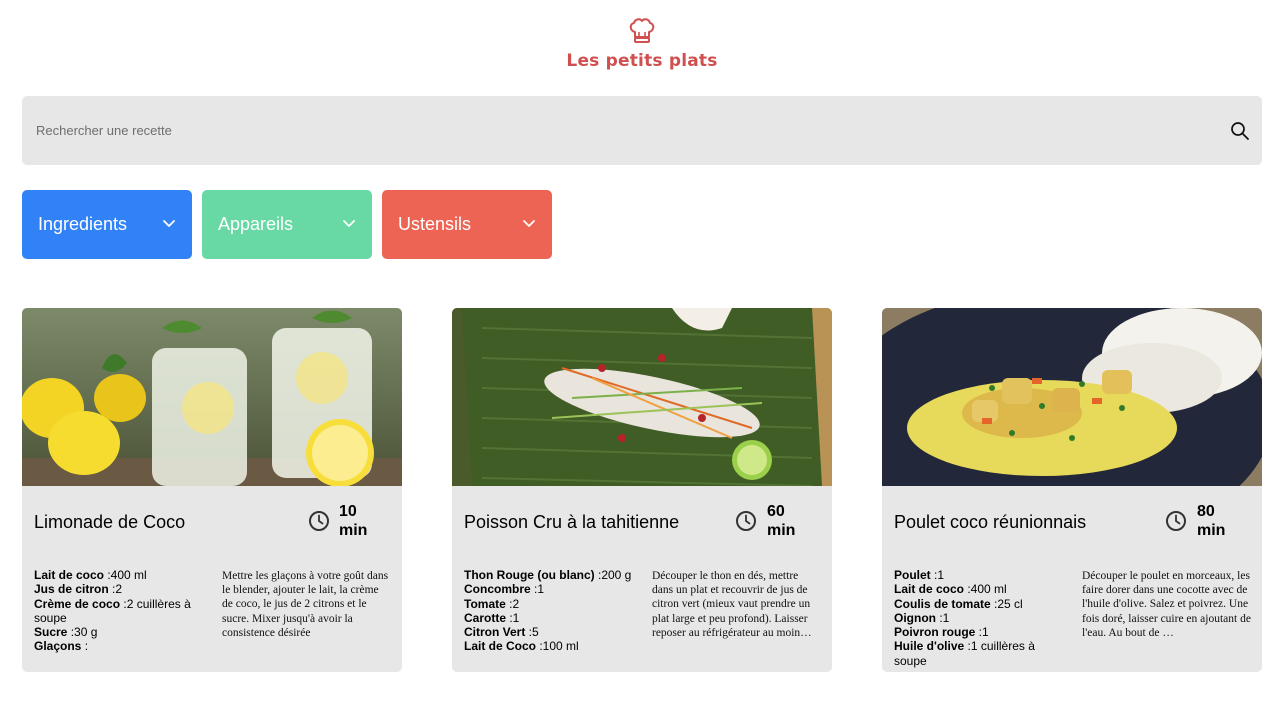  I want to click on ingredient-item: Sucre :30 g, so click(66, 632).